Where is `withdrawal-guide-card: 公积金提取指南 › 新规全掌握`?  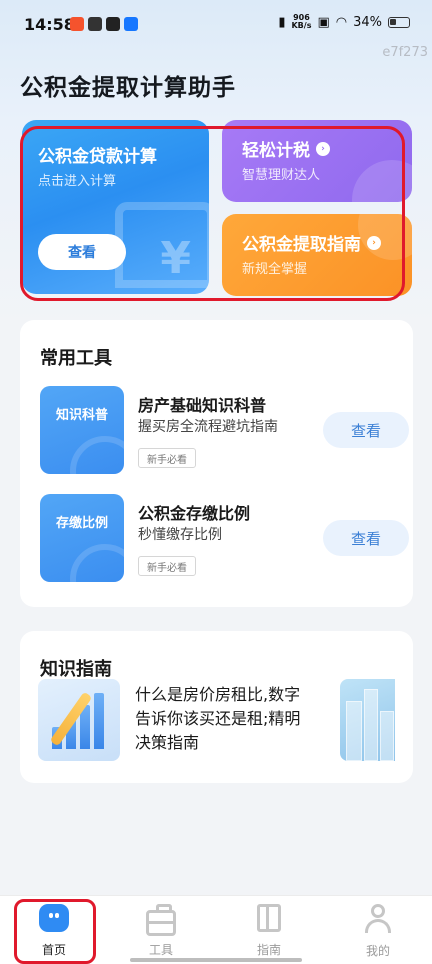 withdrawal-guide-card: 公积金提取指南 › 新规全掌握 is located at coordinates (317, 255).